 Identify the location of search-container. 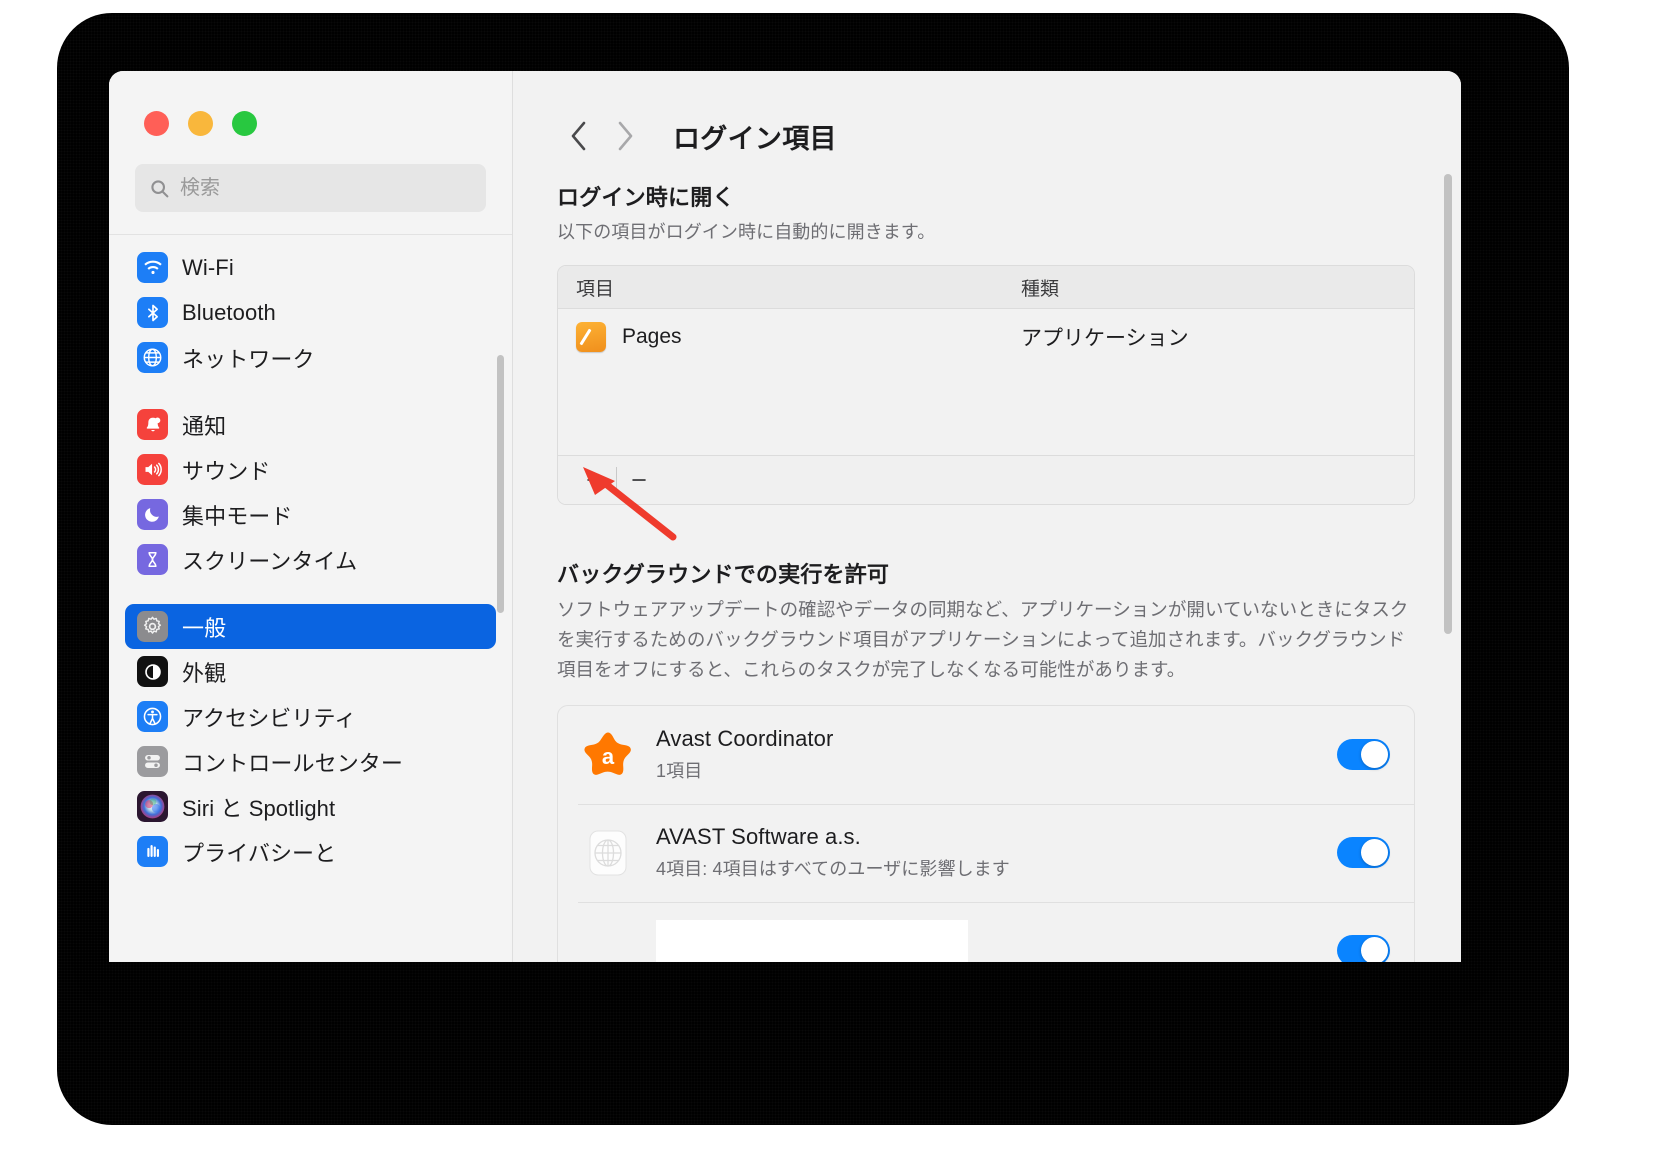
(310, 174).